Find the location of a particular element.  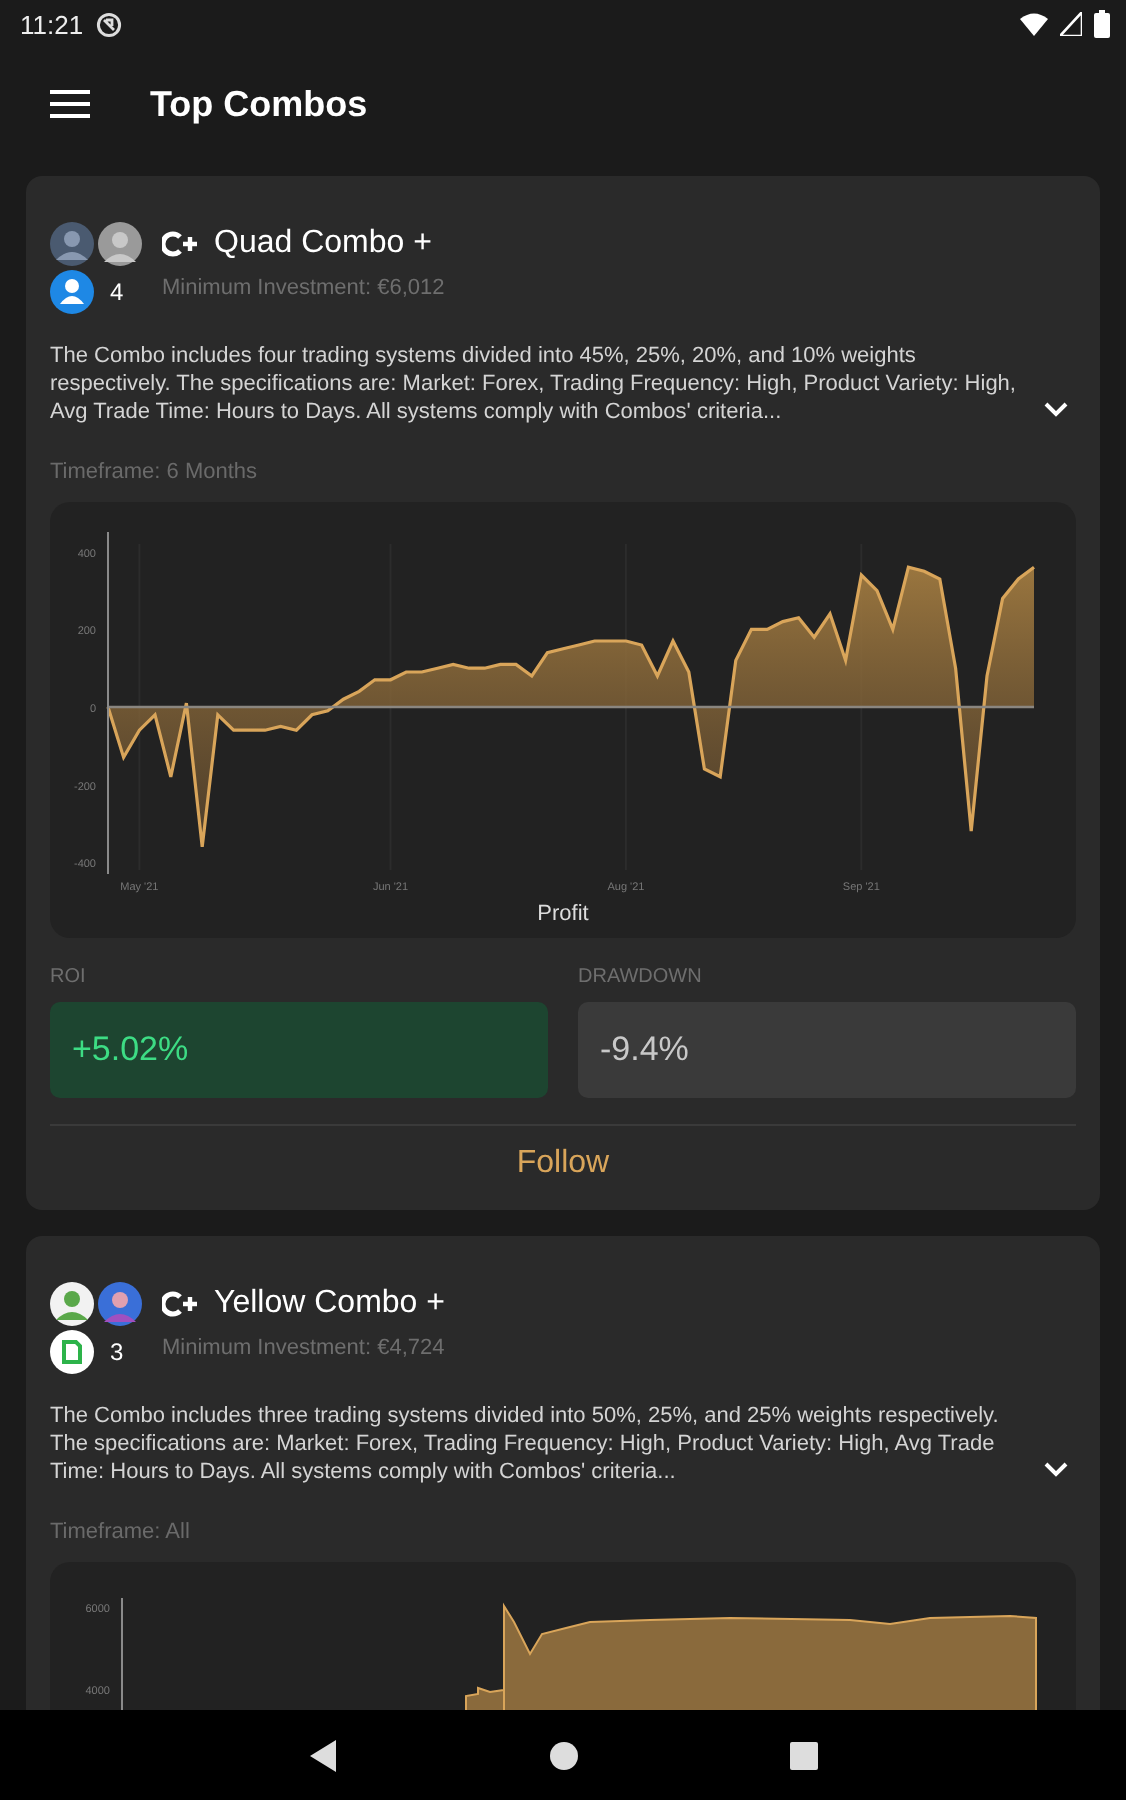

menu-icon is located at coordinates (70, 104).